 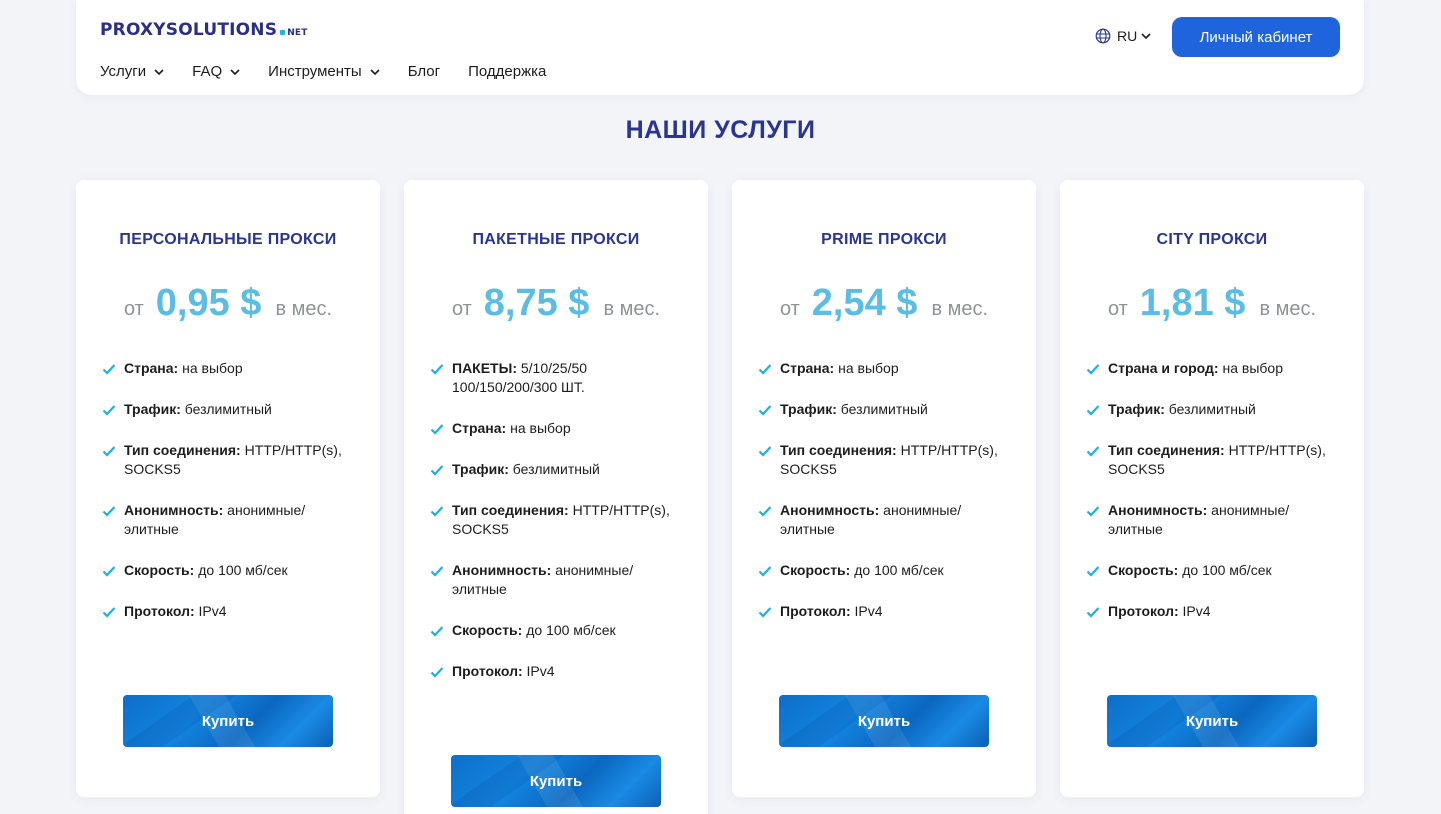 I want to click on nav-item-label: Поддержка, so click(x=507, y=71).